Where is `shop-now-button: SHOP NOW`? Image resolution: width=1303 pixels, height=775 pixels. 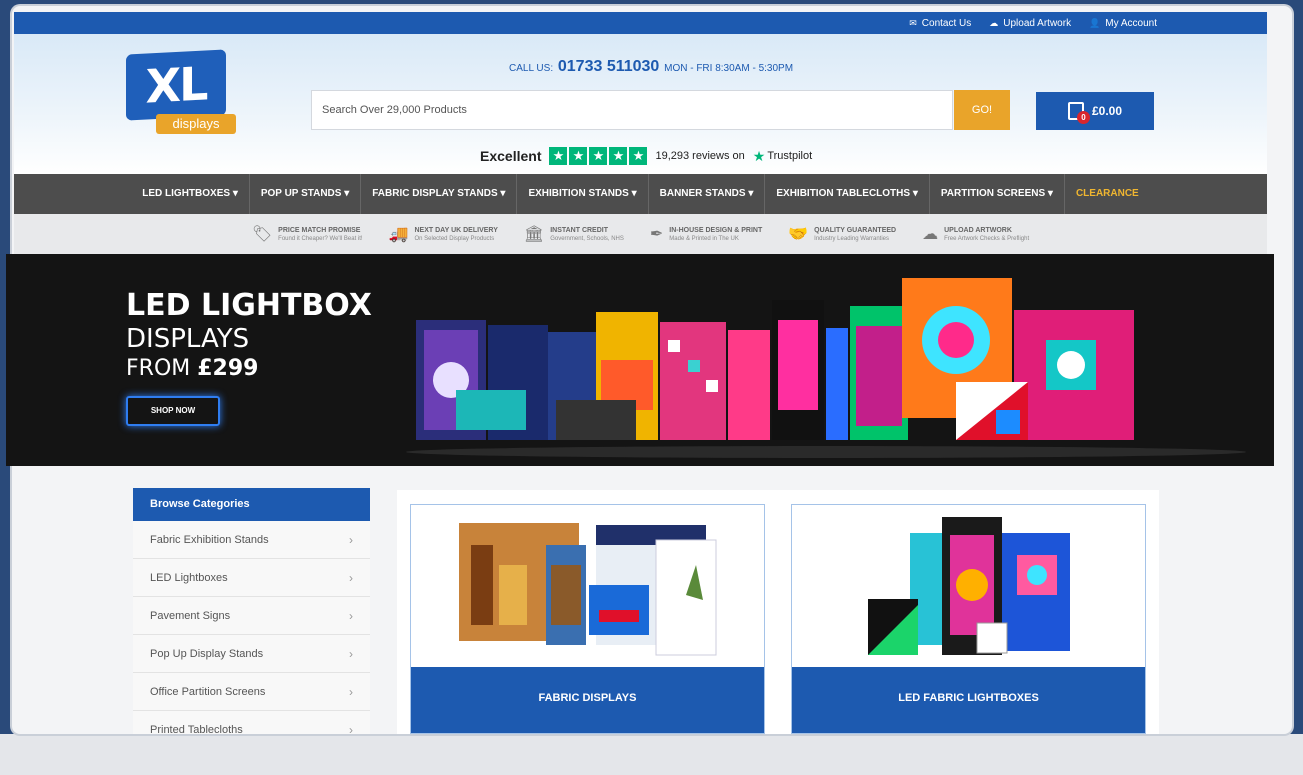
shop-now-button: SHOP NOW is located at coordinates (173, 411).